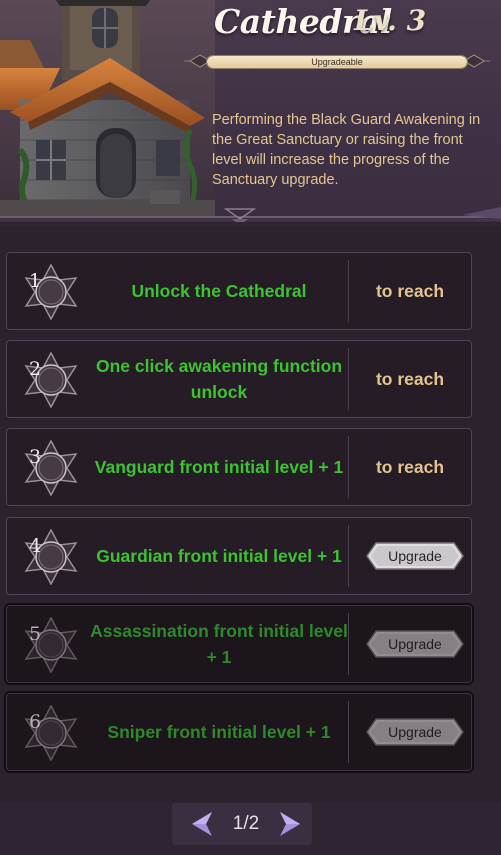  I want to click on list-item: 1 Unlock the Cathedral to reach, so click(239, 291).